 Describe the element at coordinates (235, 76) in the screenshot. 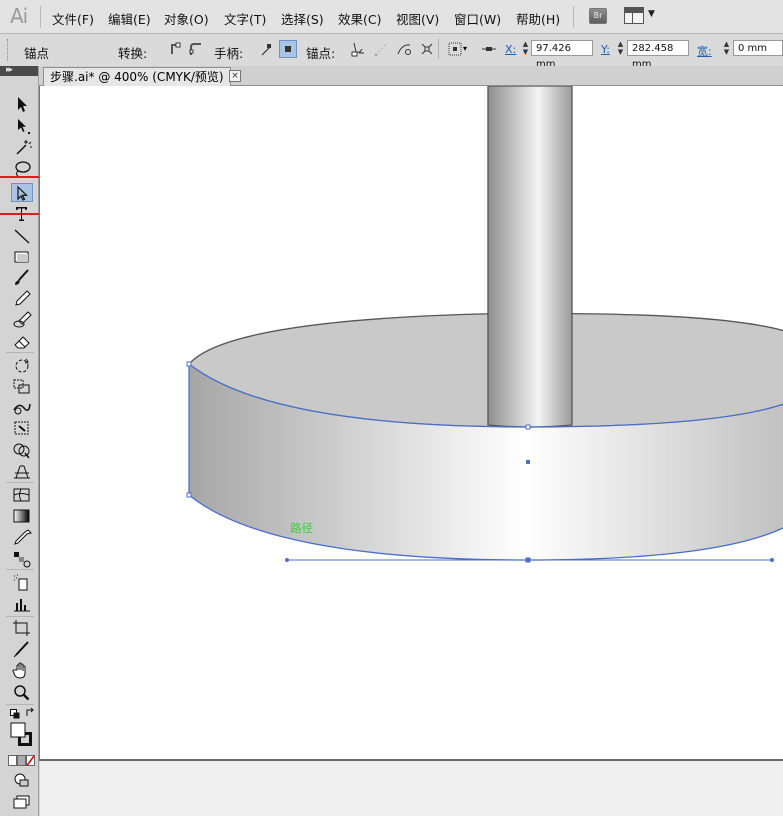

I see `close-icon: ×` at that location.